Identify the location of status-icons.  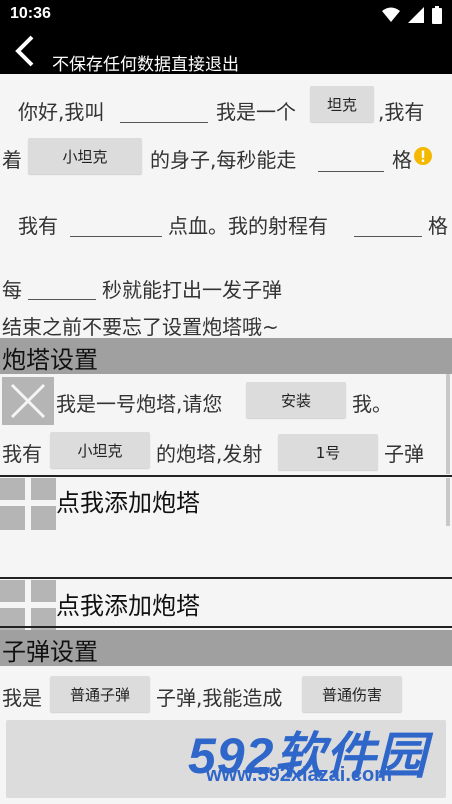
(412, 15).